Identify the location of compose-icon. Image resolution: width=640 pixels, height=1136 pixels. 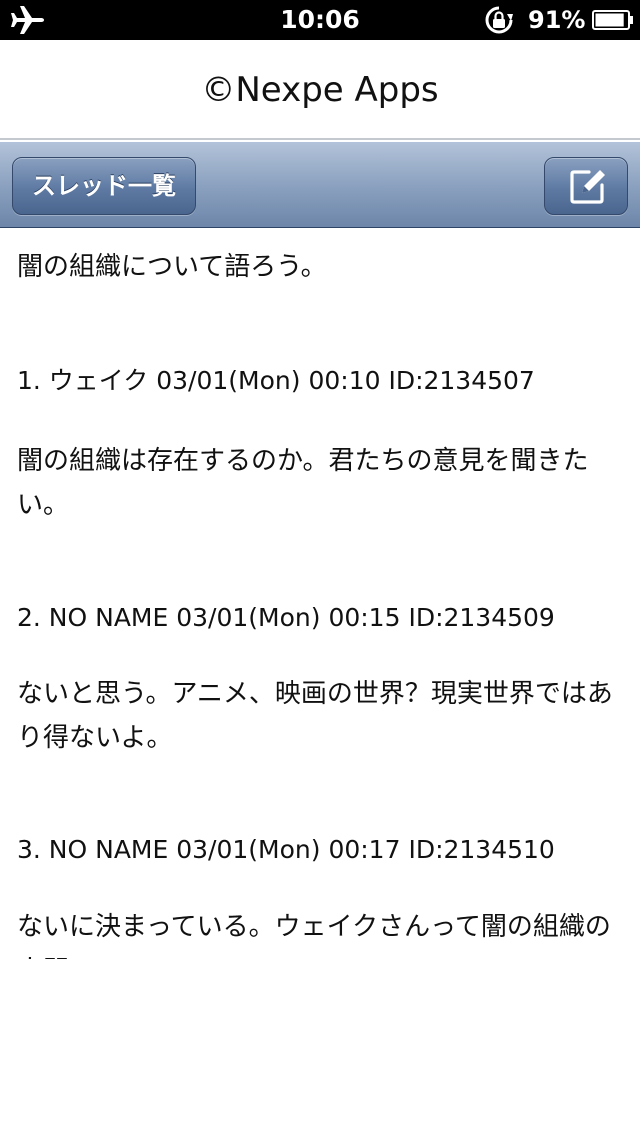
(587, 187).